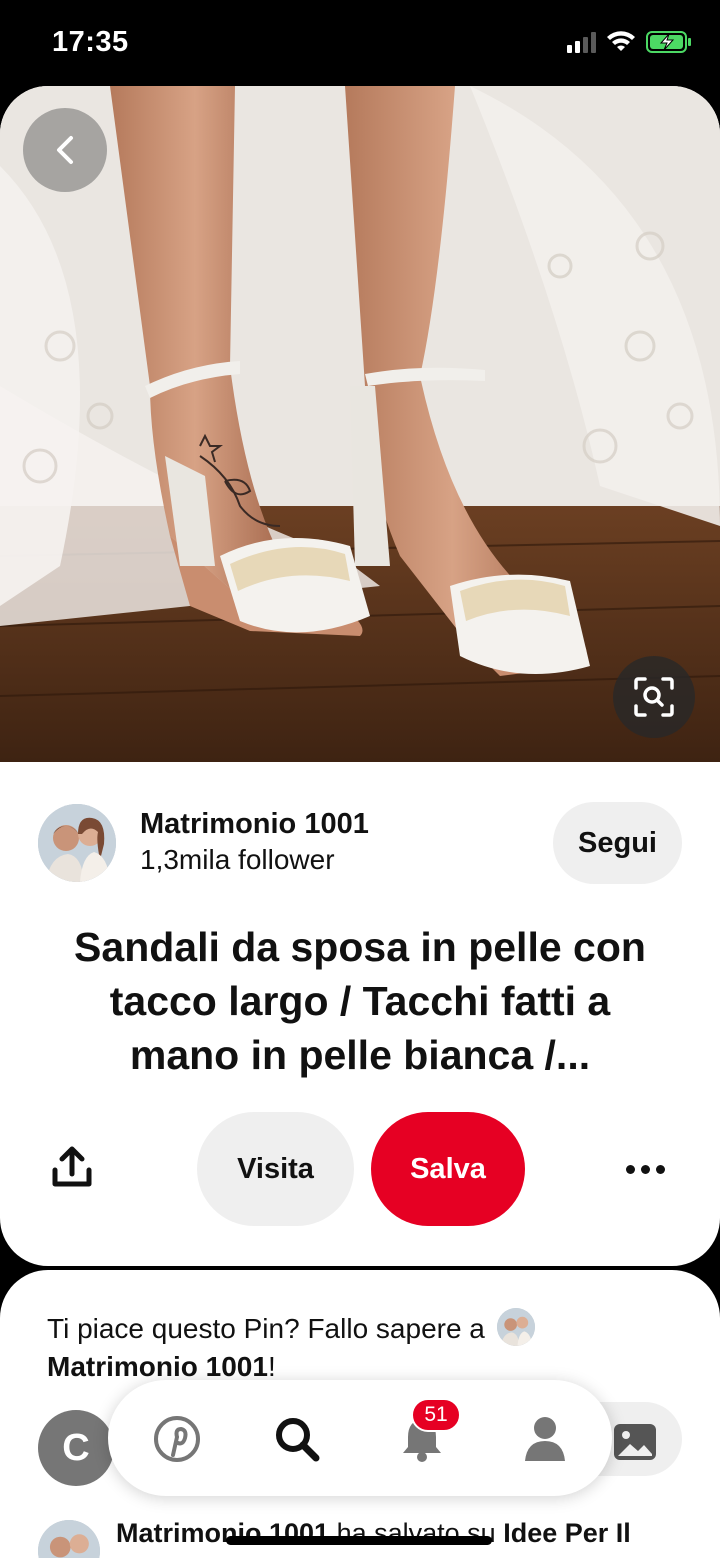 This screenshot has width=720, height=1558. Describe the element at coordinates (90, 42) in the screenshot. I see `status-time: 17:35` at that location.